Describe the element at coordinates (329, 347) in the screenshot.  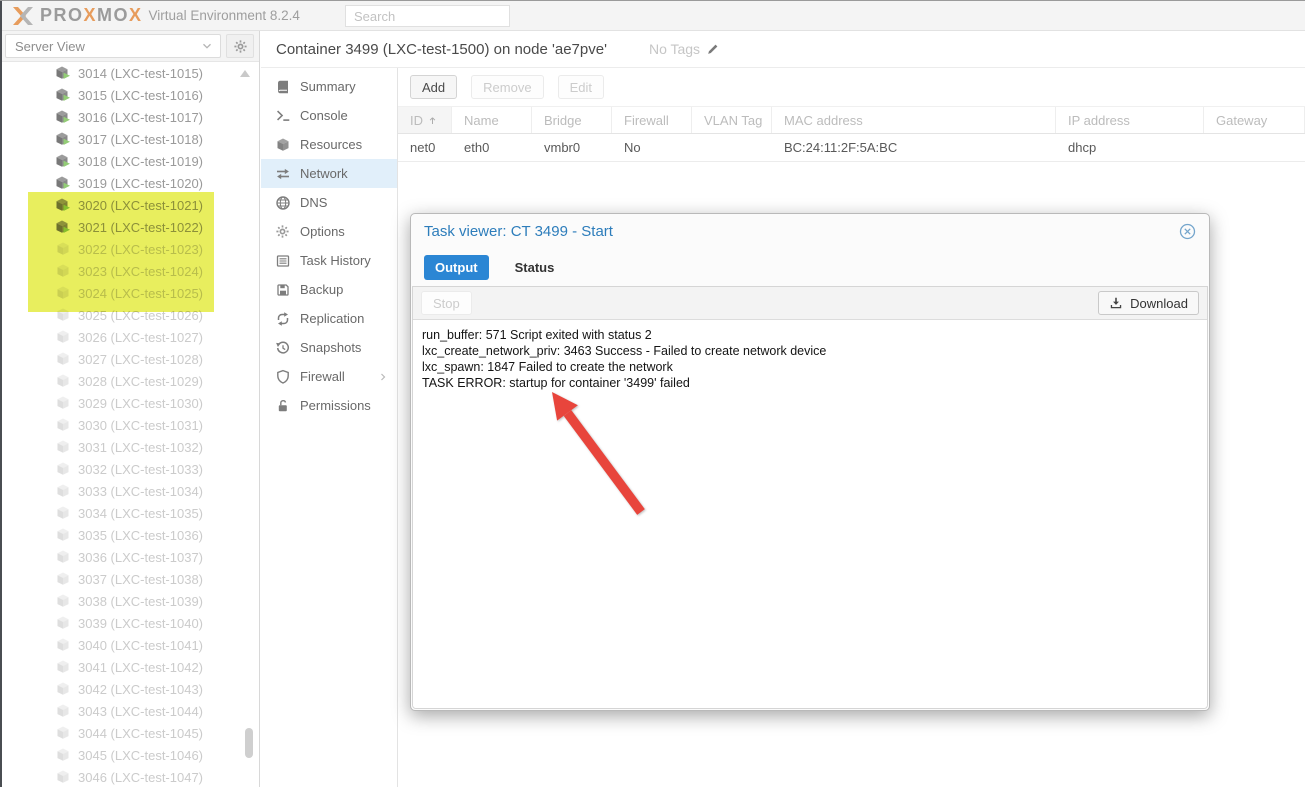
I see `nav-item-snapshots: Snapshots` at that location.